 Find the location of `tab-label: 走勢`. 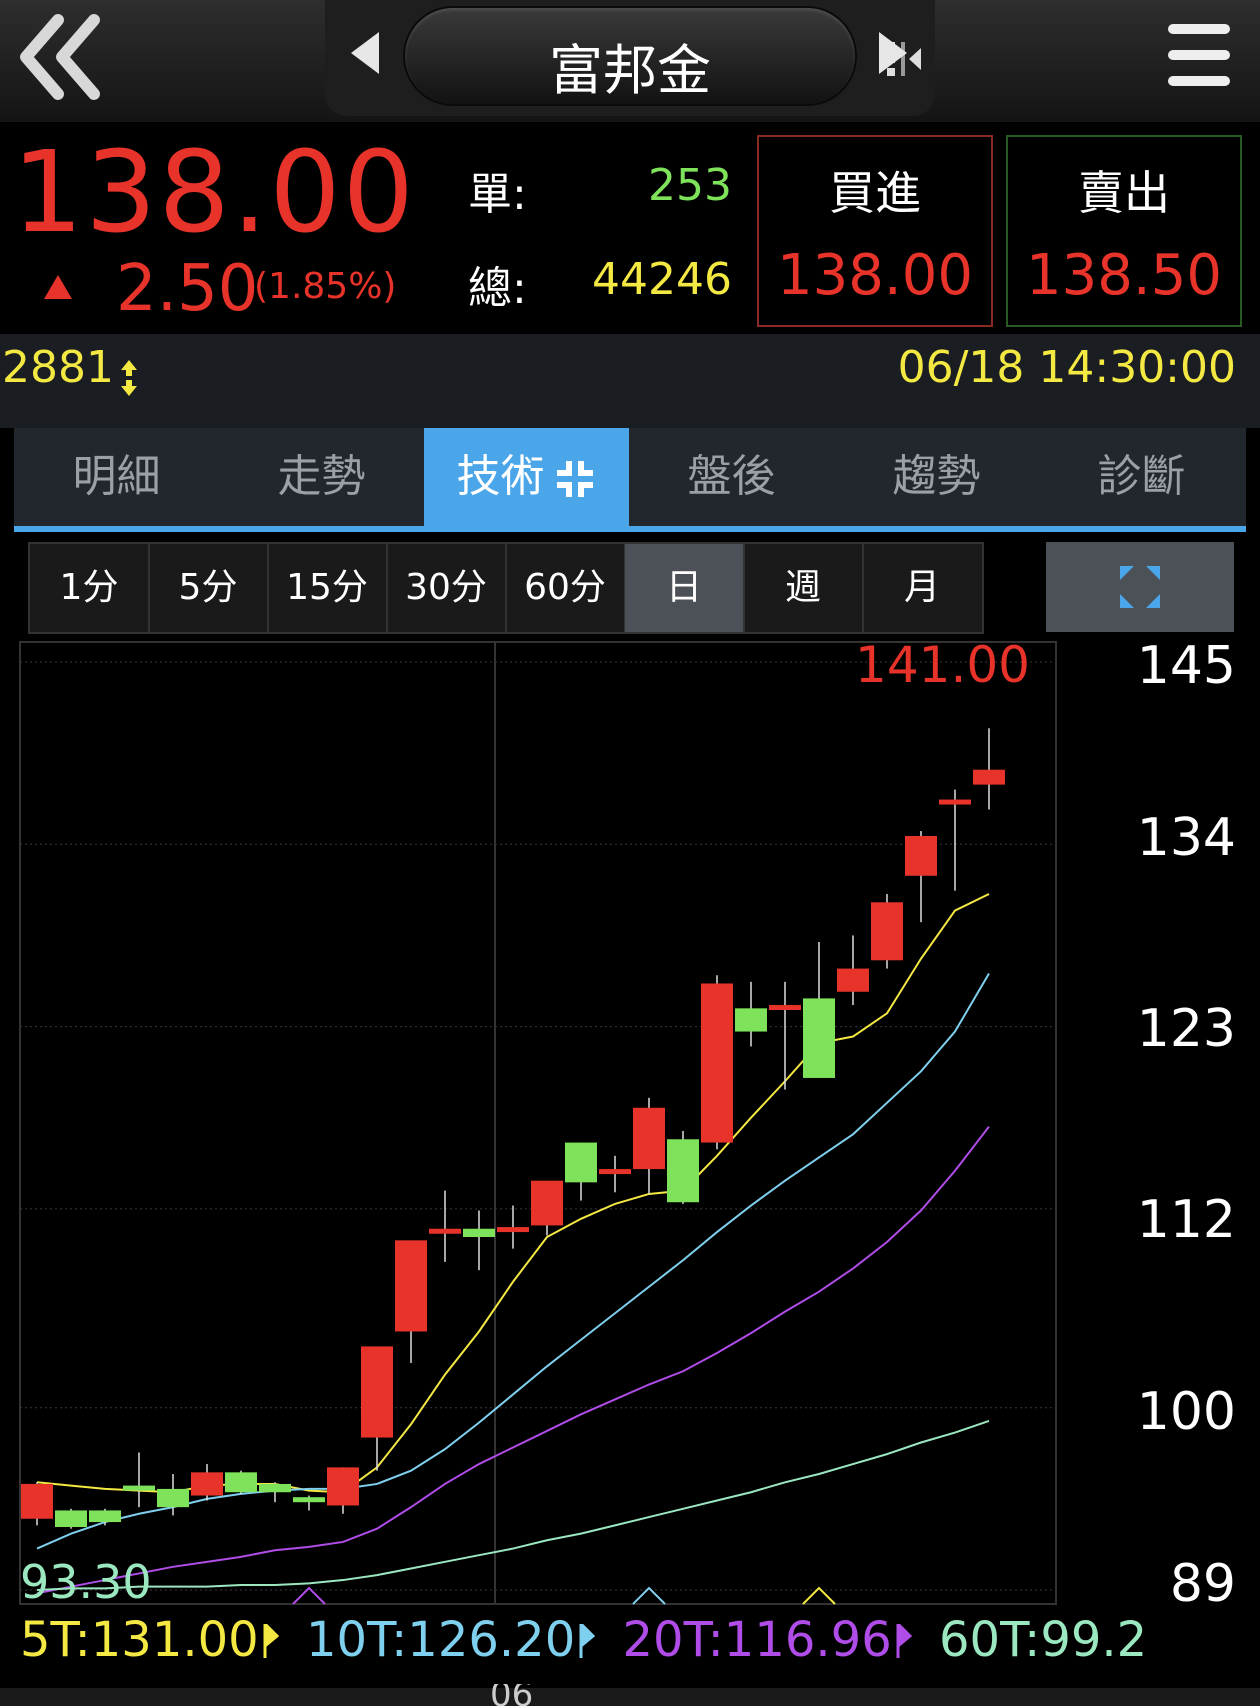

tab-label: 走勢 is located at coordinates (321, 476).